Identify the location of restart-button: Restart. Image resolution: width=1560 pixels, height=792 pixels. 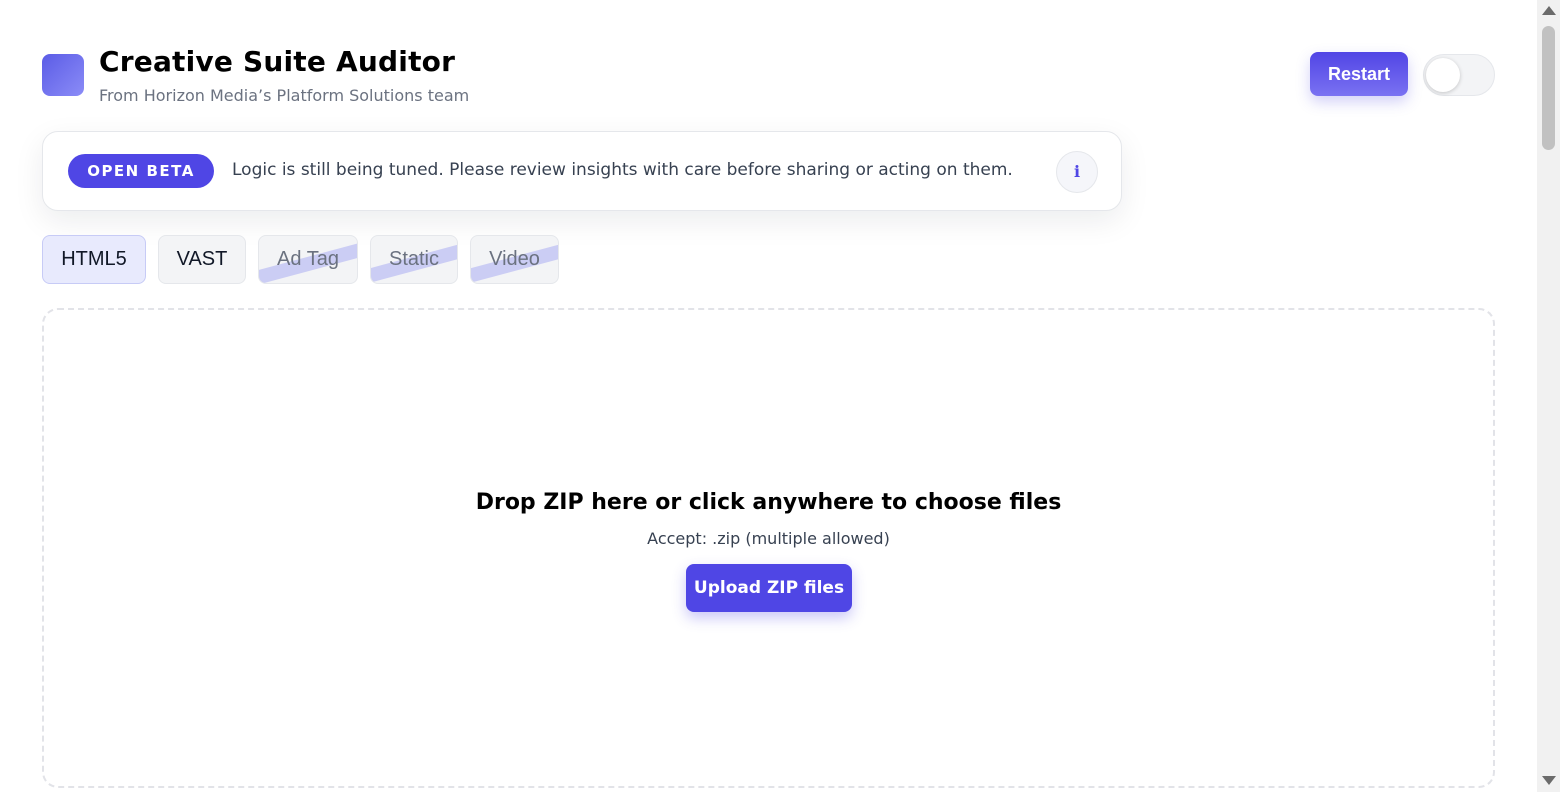
(1359, 74).